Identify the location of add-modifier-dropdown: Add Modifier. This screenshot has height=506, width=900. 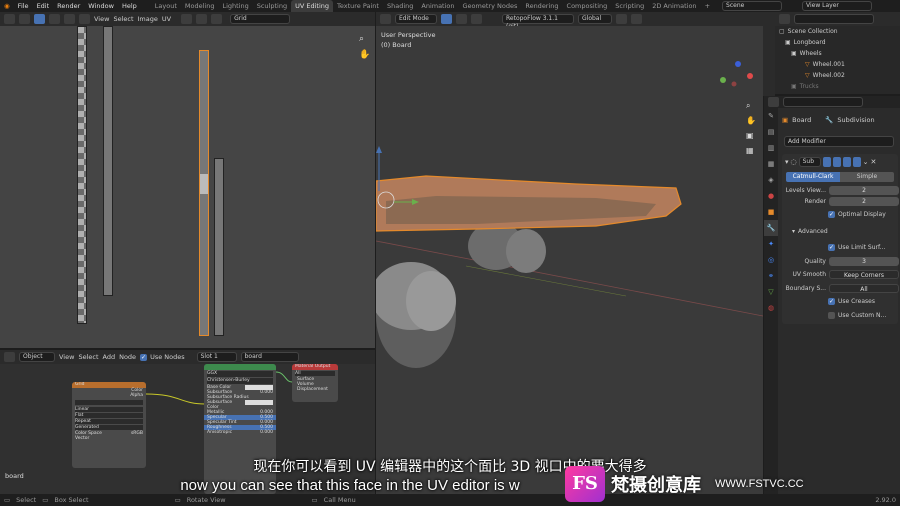
(839, 141).